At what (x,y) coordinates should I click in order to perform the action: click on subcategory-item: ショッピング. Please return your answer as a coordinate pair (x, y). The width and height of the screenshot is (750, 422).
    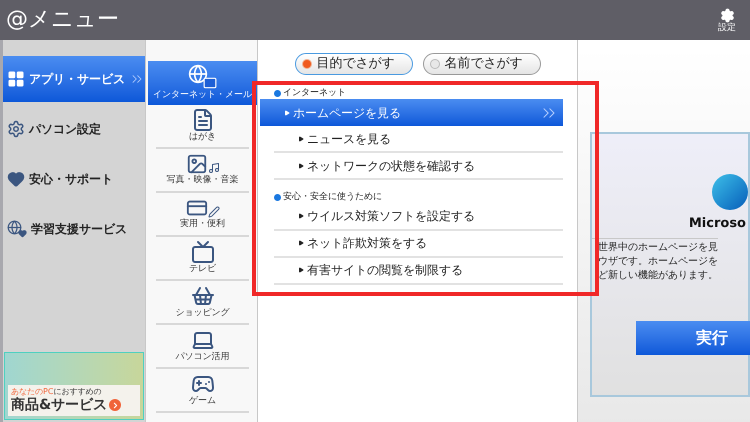
    Looking at the image, I should click on (203, 303).